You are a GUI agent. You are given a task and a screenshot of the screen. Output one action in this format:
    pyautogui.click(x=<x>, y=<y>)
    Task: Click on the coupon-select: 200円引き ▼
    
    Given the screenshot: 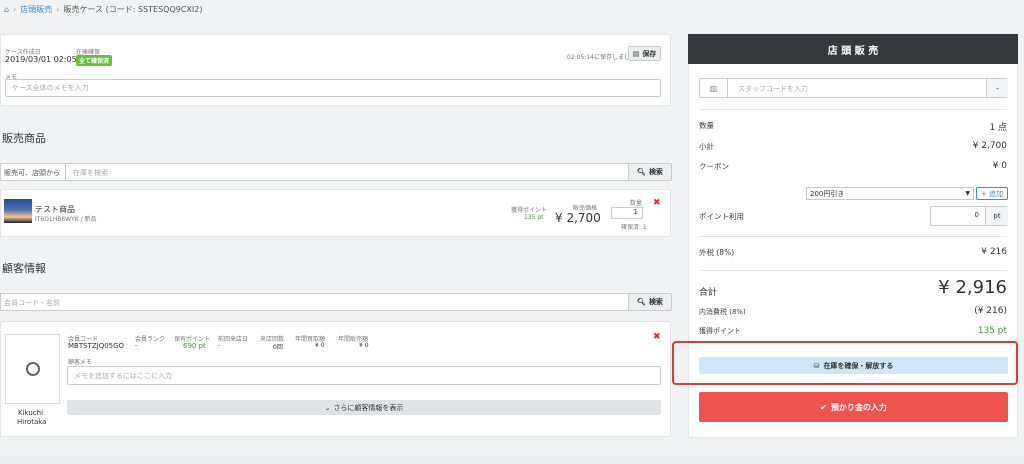 What is the action you would take?
    pyautogui.click(x=890, y=193)
    